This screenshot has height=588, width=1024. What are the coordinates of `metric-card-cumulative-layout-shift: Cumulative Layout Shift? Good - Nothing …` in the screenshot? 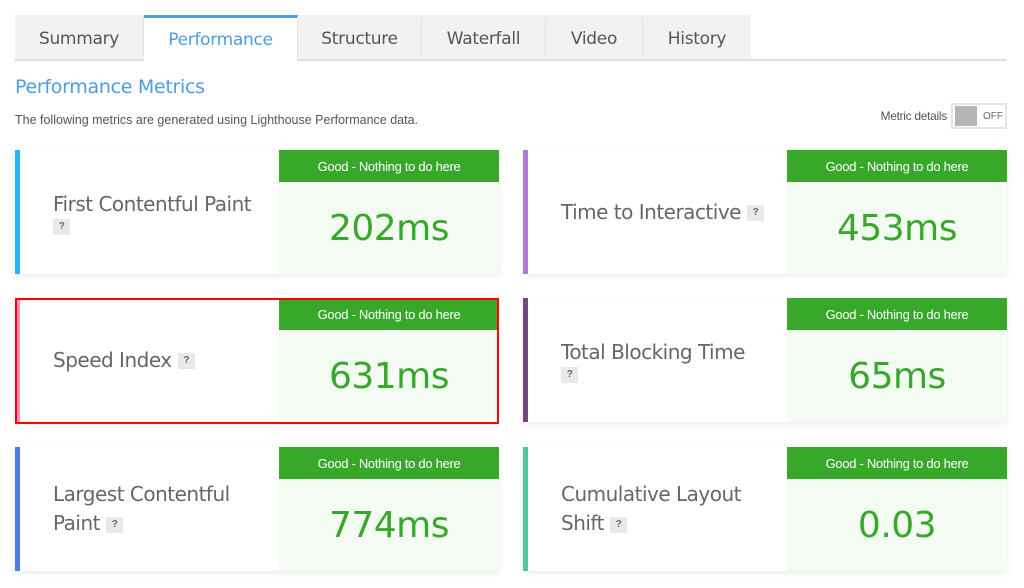 It's located at (765, 509).